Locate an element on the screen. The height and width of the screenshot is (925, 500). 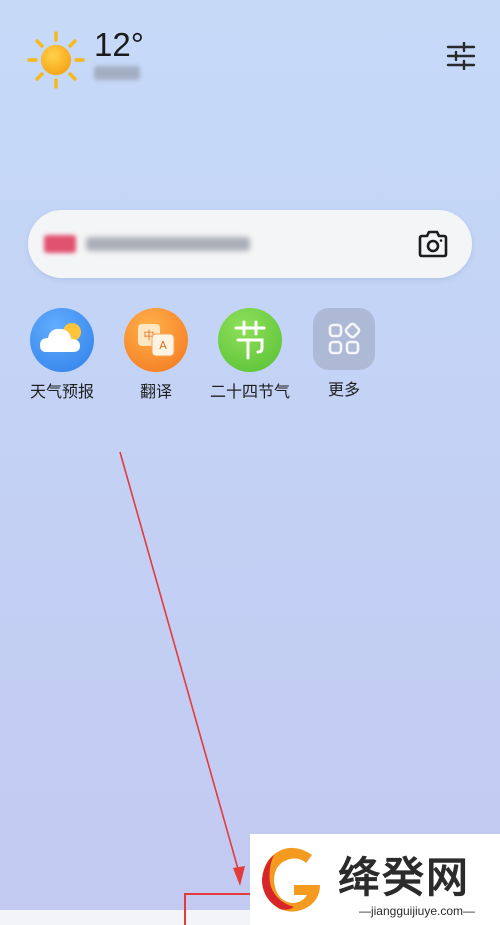
translate-icon: 中 A is located at coordinates (156, 340).